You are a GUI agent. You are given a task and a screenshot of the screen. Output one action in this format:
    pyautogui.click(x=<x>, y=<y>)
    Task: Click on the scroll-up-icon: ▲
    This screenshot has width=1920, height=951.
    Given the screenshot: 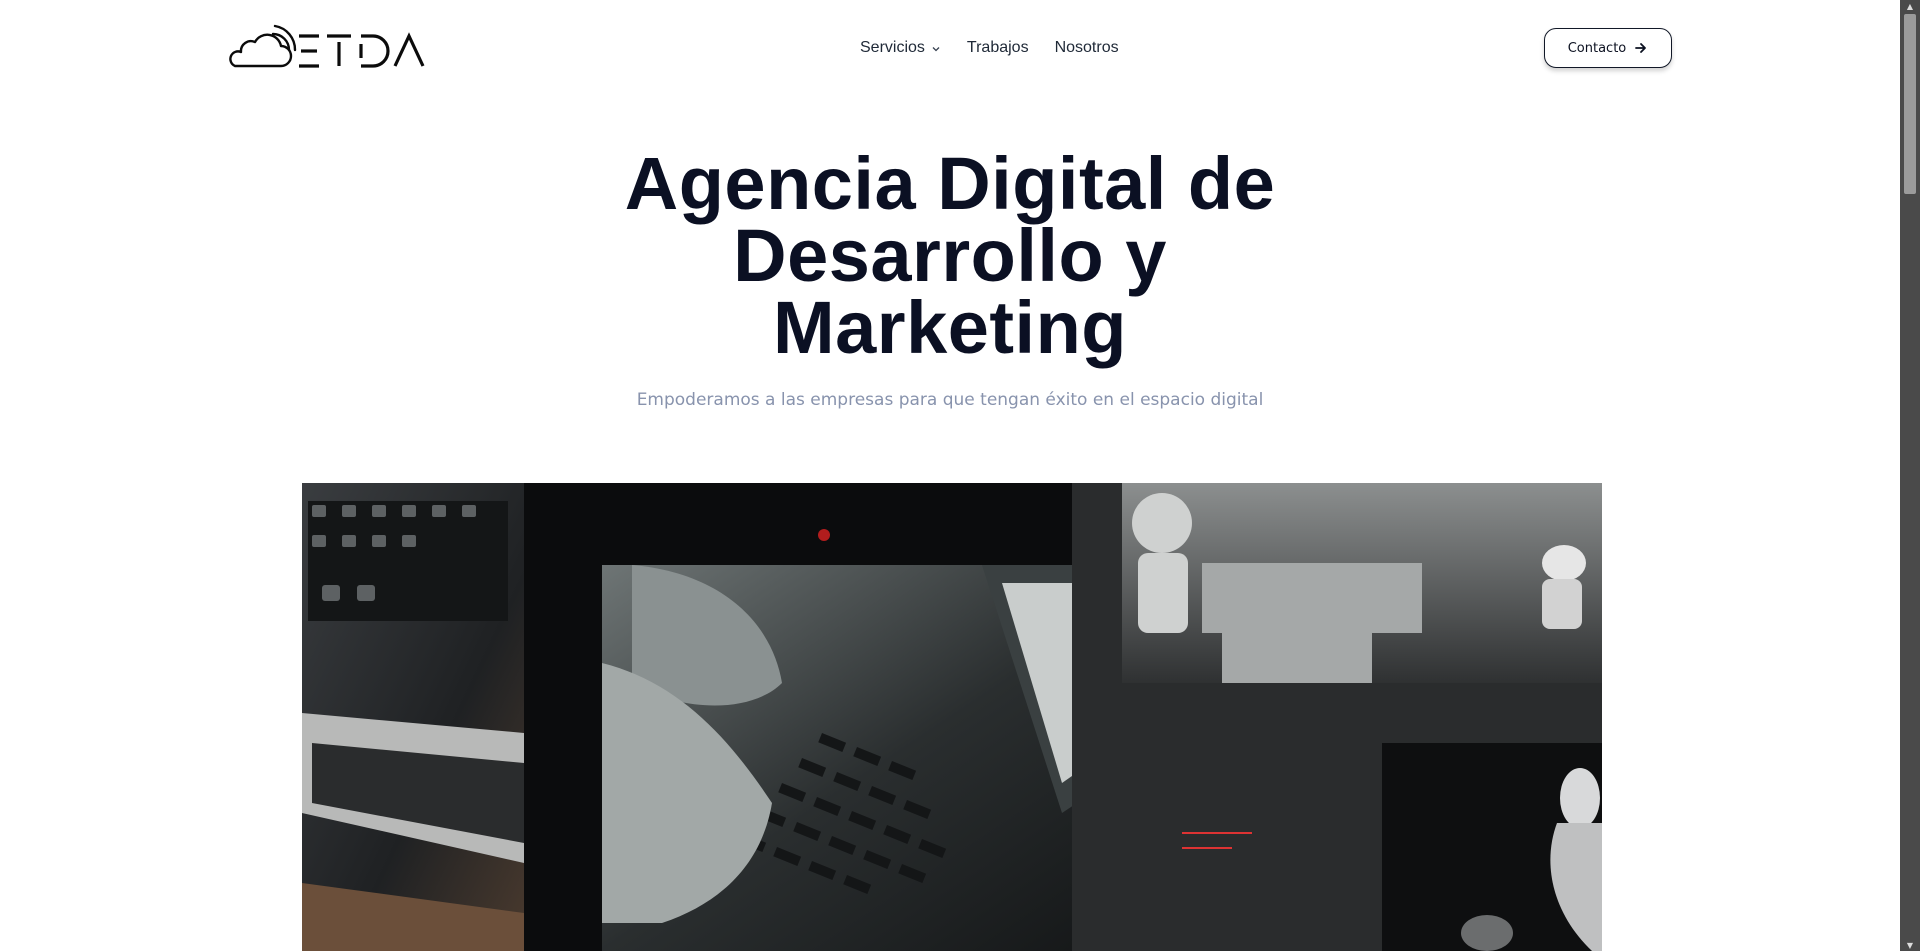 What is the action you would take?
    pyautogui.click(x=1910, y=6)
    